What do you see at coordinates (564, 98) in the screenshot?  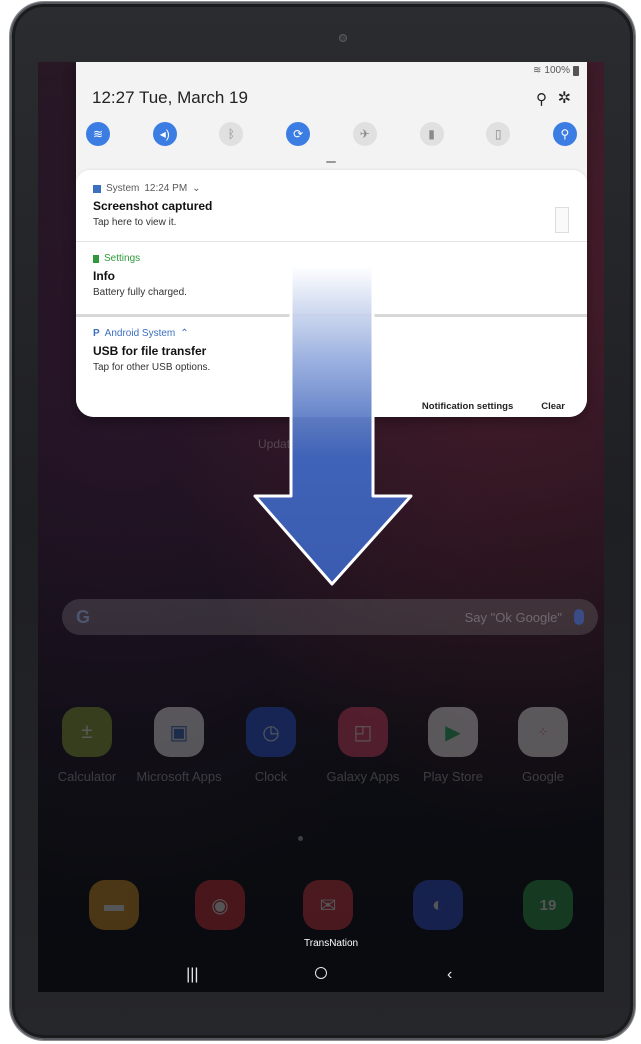 I see `settings-gear-icon: ✲` at bounding box center [564, 98].